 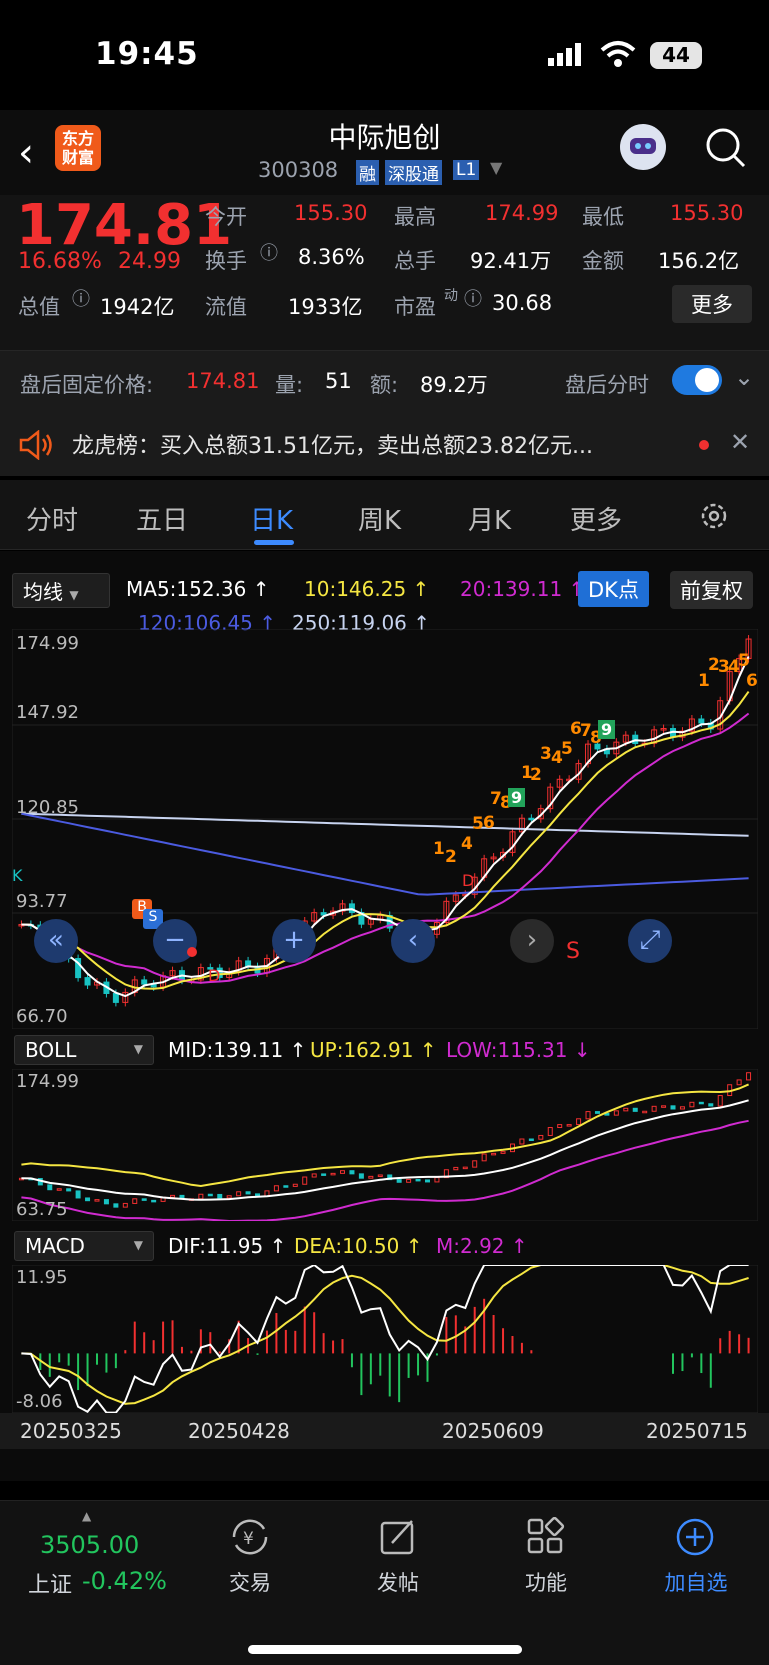 What do you see at coordinates (697, 380) in the screenshot?
I see `after-hours-toggle` at bounding box center [697, 380].